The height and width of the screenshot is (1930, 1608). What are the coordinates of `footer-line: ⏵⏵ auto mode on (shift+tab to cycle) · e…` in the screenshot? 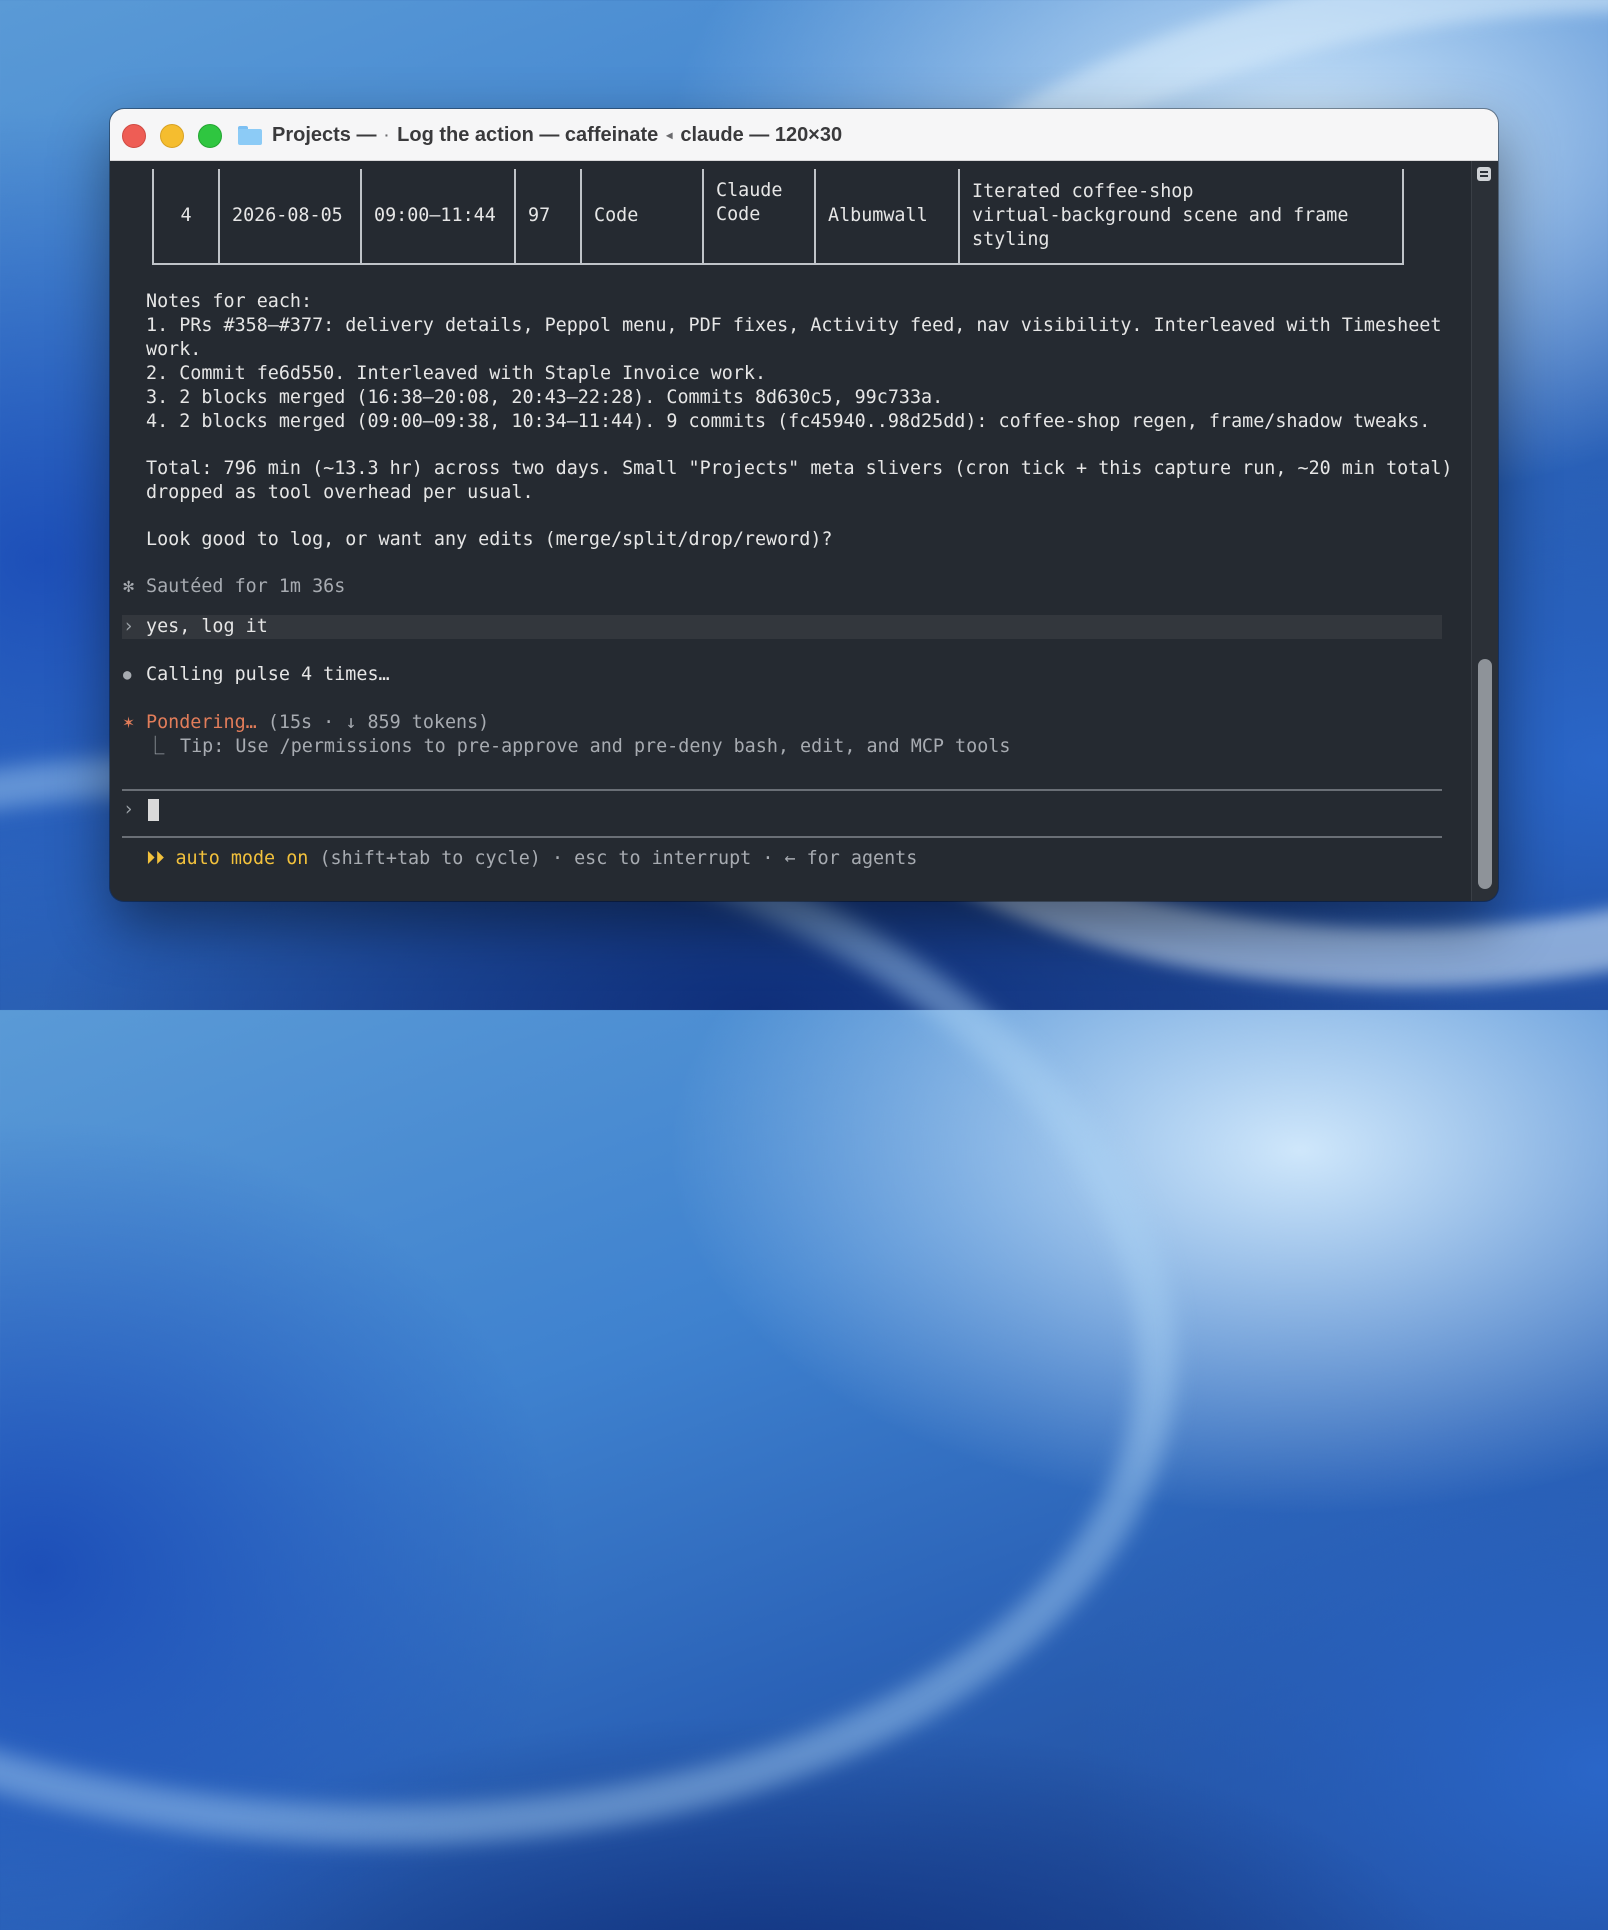 It's located at (531, 859).